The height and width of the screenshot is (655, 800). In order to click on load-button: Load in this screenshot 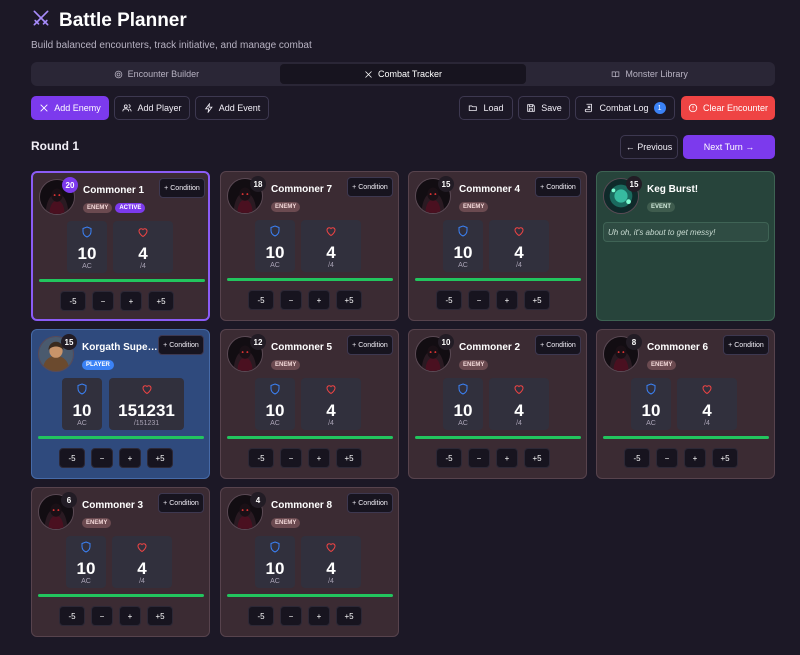, I will do `click(486, 108)`.